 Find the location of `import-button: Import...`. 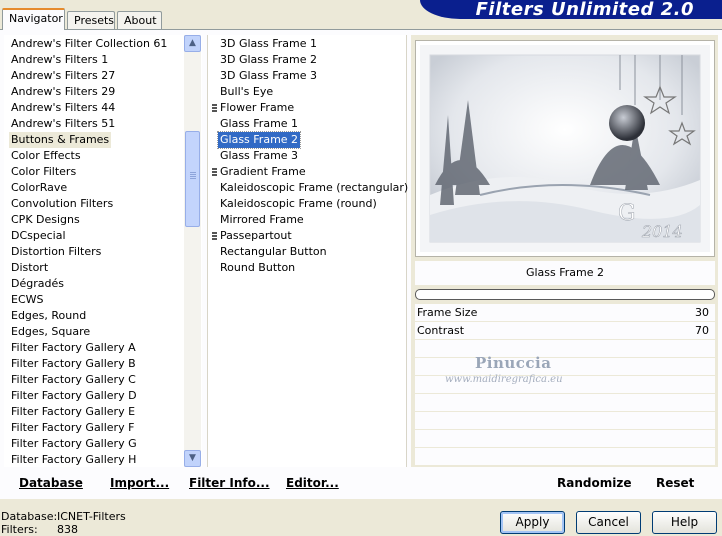

import-button: Import... is located at coordinates (139, 483).